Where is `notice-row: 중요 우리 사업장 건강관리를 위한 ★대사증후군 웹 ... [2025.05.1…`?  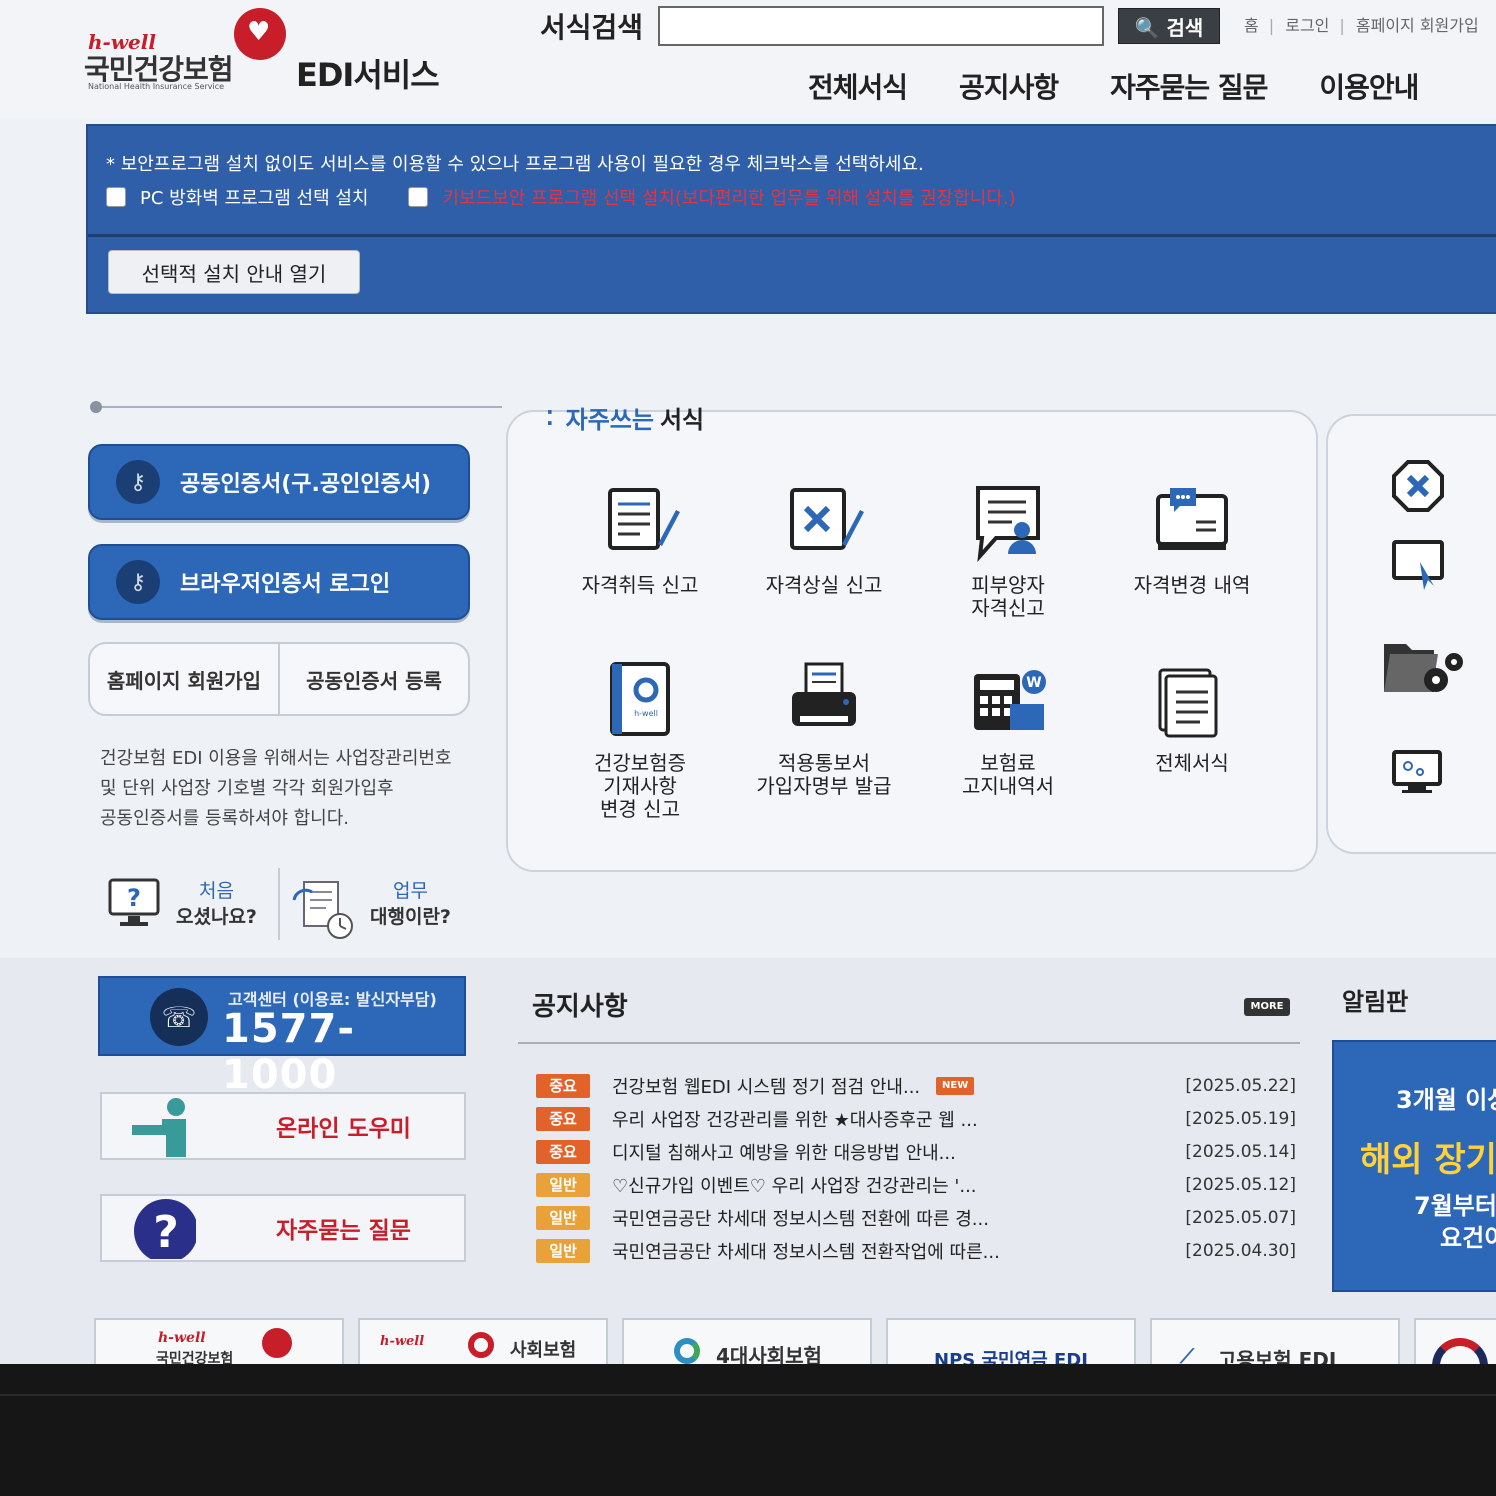
notice-row: 중요 우리 사업장 건강관리를 위한 ★대사증후군 웹 ... [2025.05.1… is located at coordinates (916, 1119).